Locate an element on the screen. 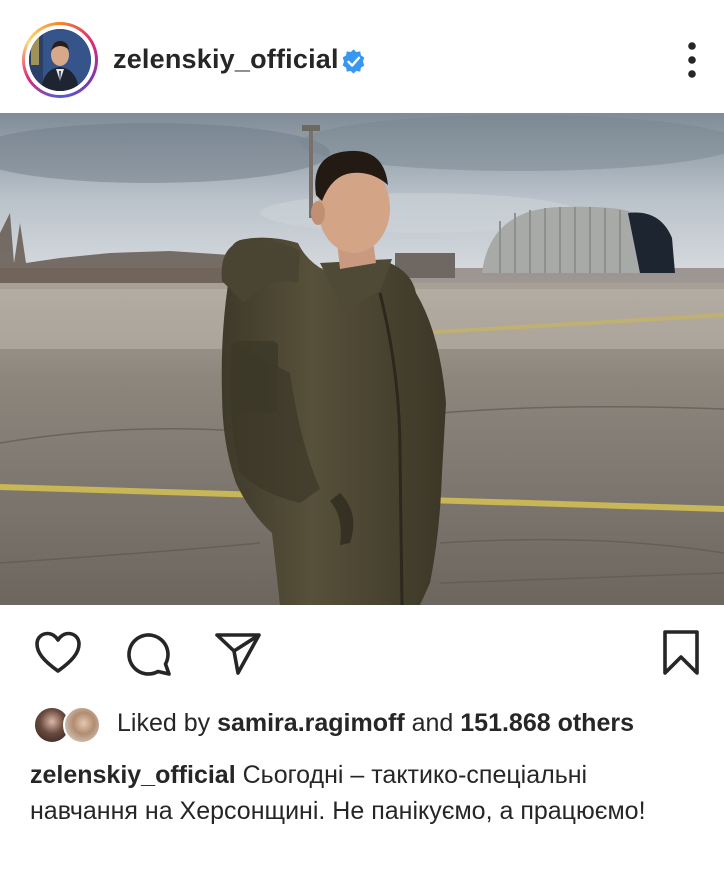  likes-prefix: Liked by is located at coordinates (164, 723).